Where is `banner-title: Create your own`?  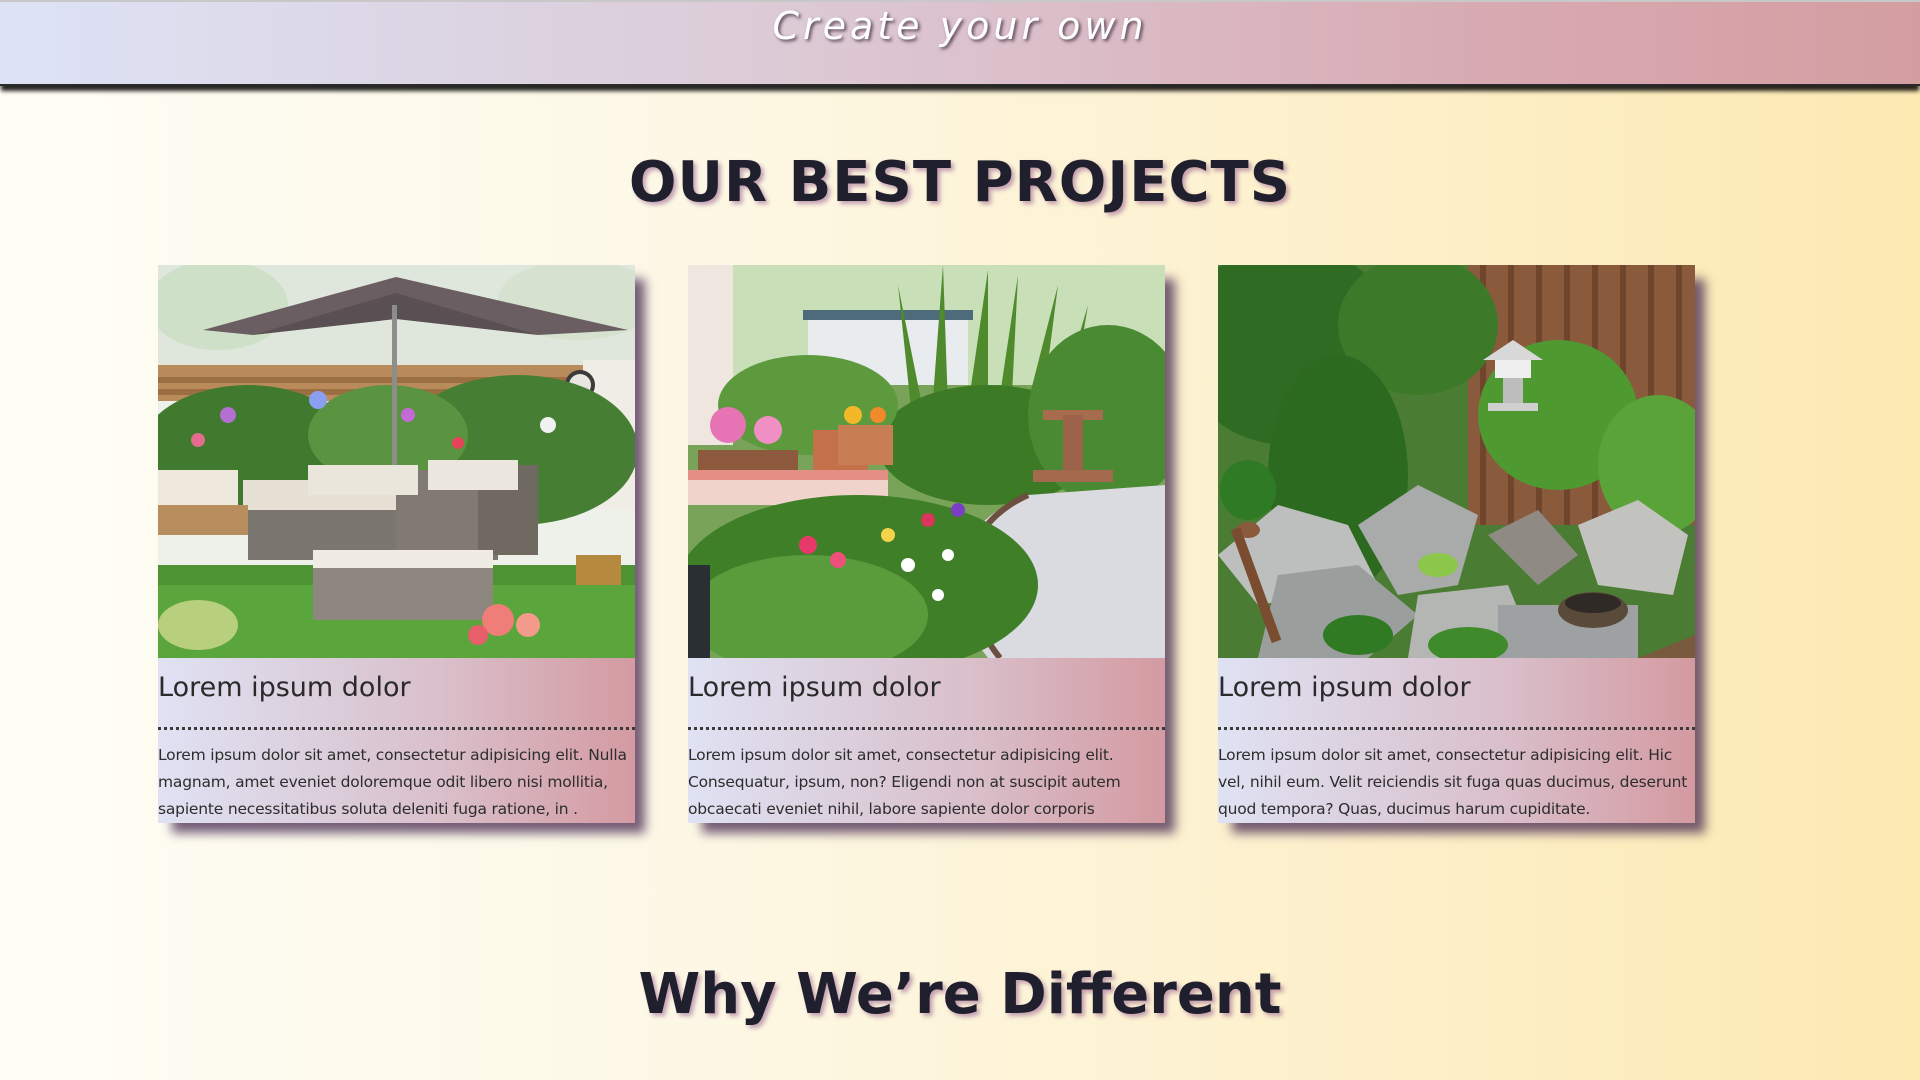
banner-title: Create your own is located at coordinates (960, 26).